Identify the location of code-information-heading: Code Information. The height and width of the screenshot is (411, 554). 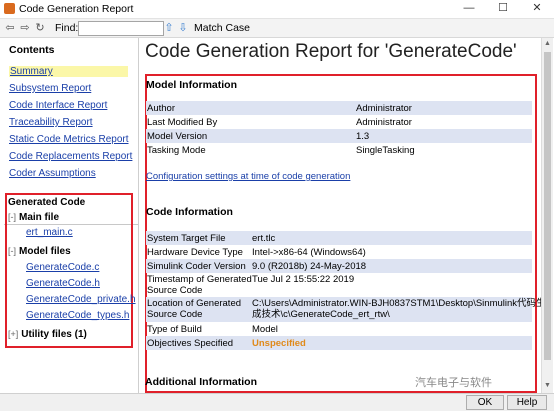
(189, 212).